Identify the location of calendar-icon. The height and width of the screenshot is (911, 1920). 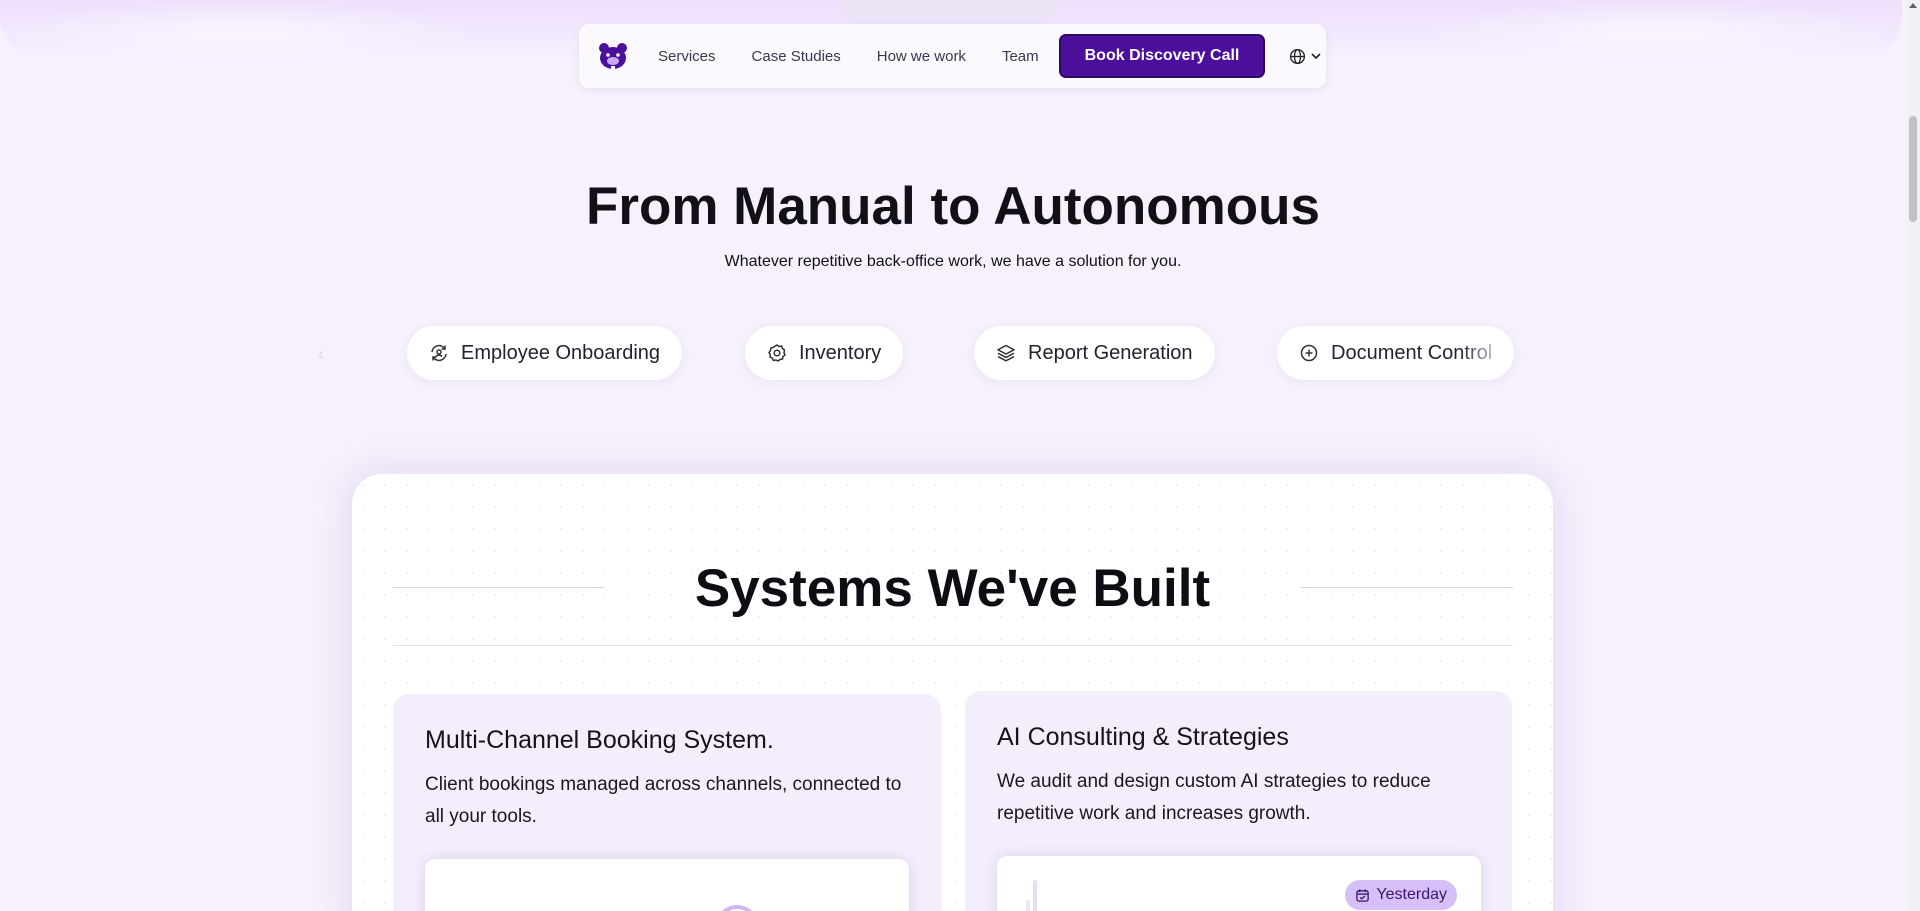
(1363, 895).